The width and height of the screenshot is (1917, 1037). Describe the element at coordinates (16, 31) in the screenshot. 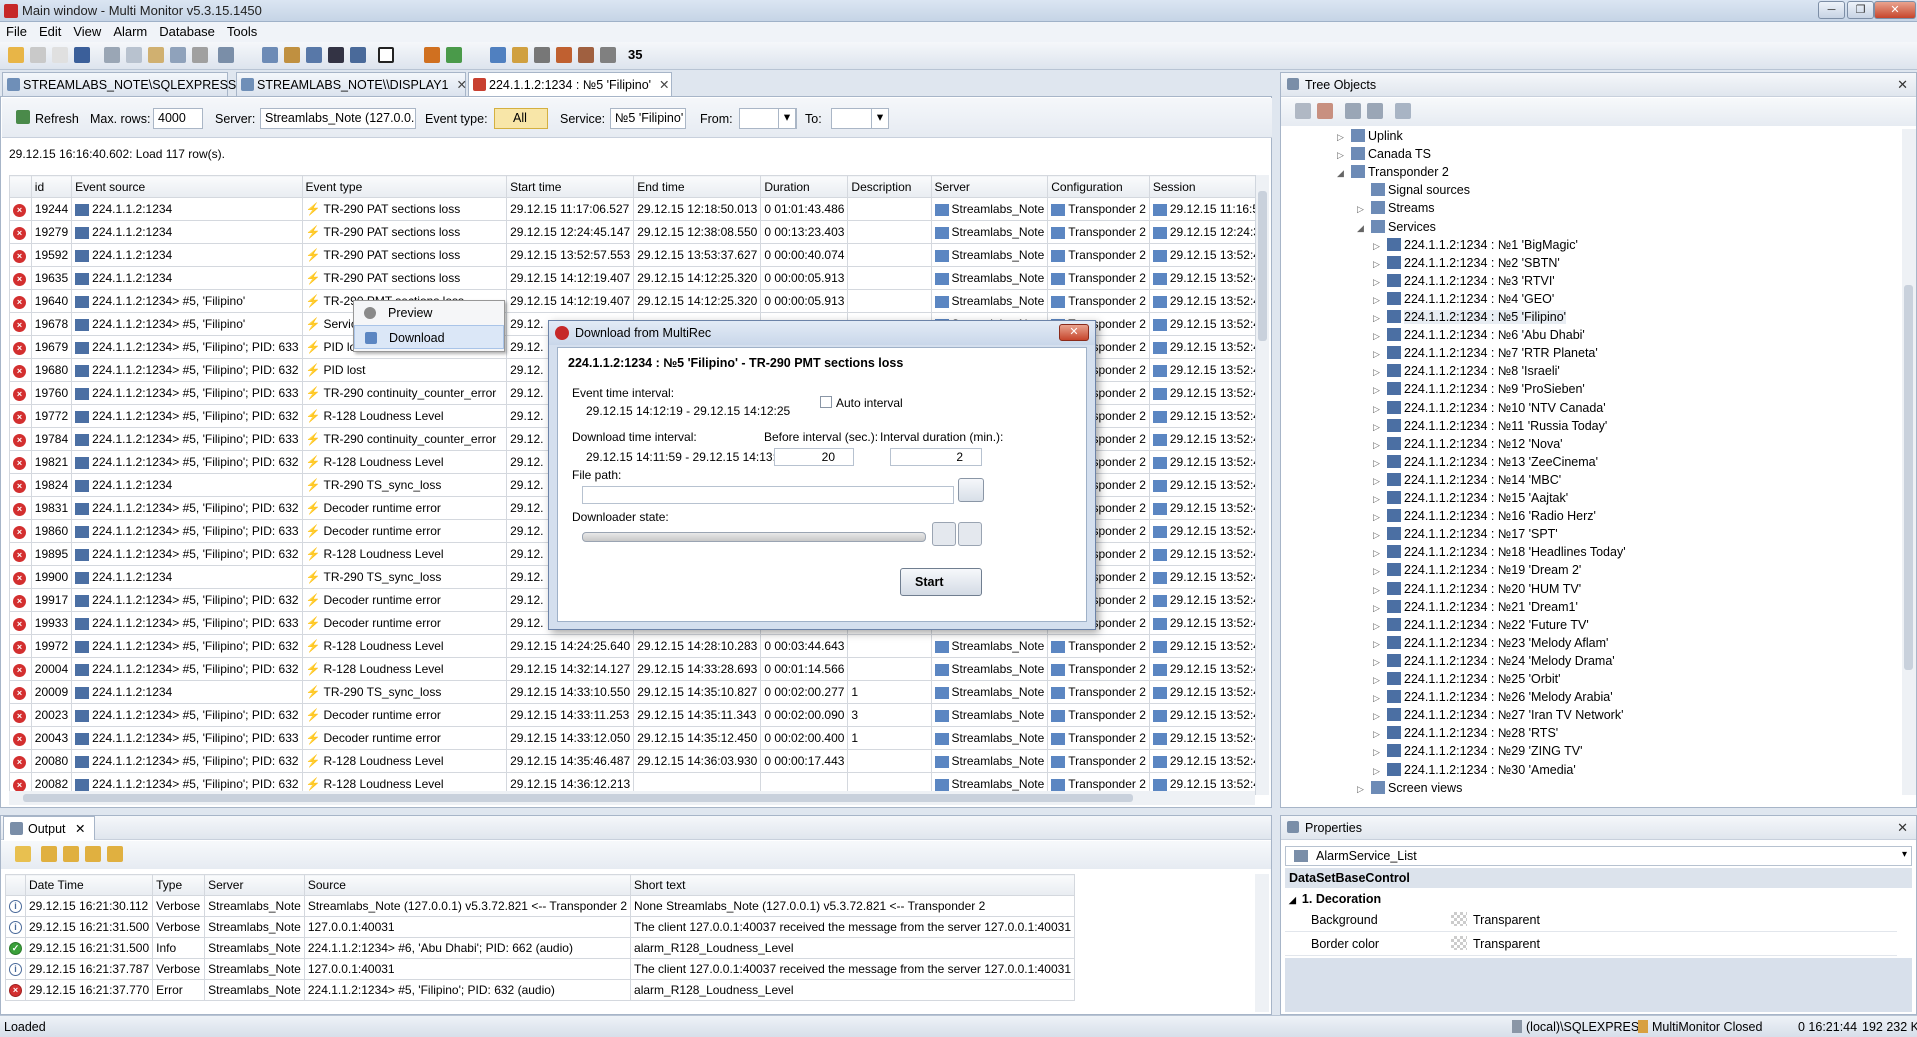

I see `menu-file: File` at that location.